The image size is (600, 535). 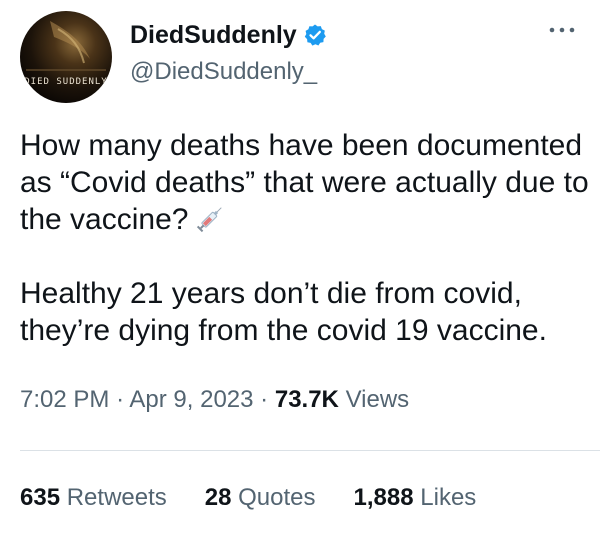 I want to click on avatar-image, so click(x=66, y=46).